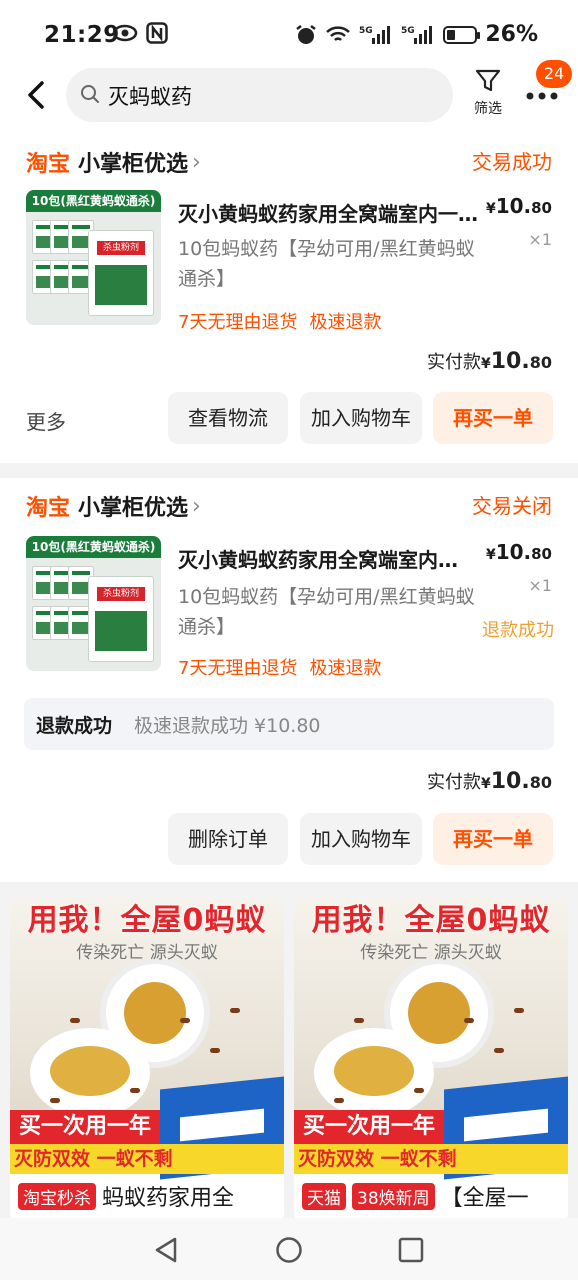  Describe the element at coordinates (375, 34) in the screenshot. I see `signal-5g-icon: 5G` at that location.